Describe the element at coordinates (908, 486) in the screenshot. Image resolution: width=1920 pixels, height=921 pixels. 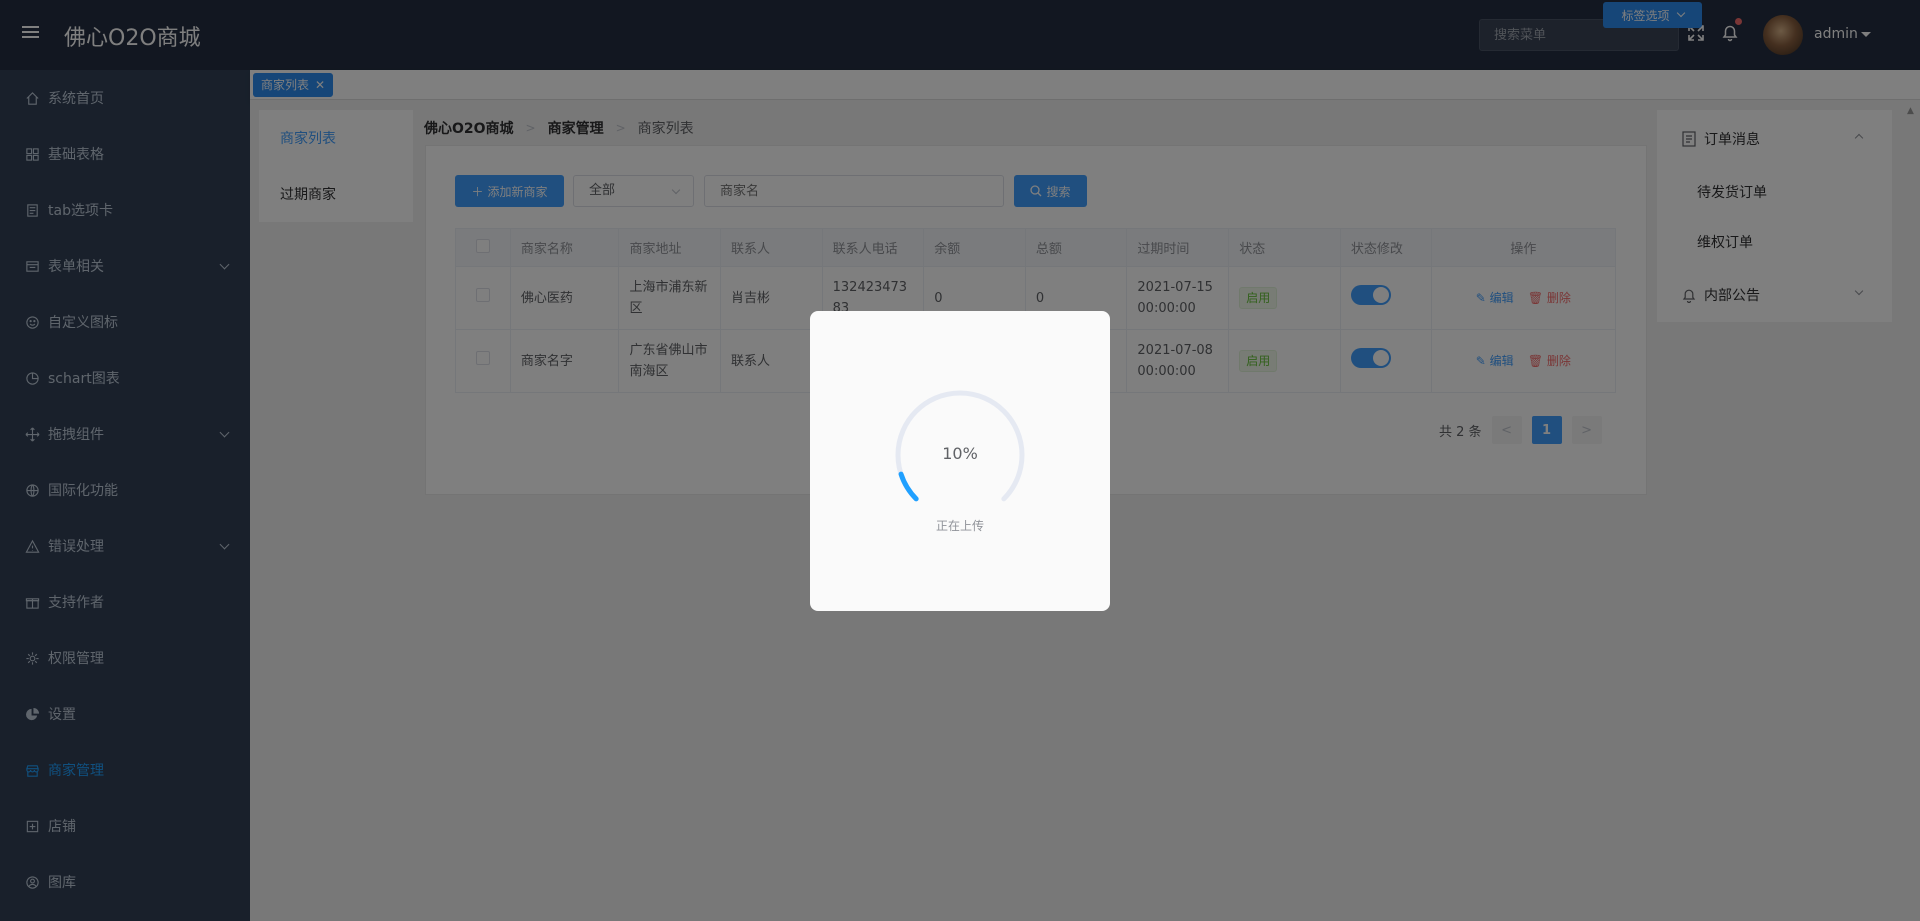
I see `progress-bar` at that location.